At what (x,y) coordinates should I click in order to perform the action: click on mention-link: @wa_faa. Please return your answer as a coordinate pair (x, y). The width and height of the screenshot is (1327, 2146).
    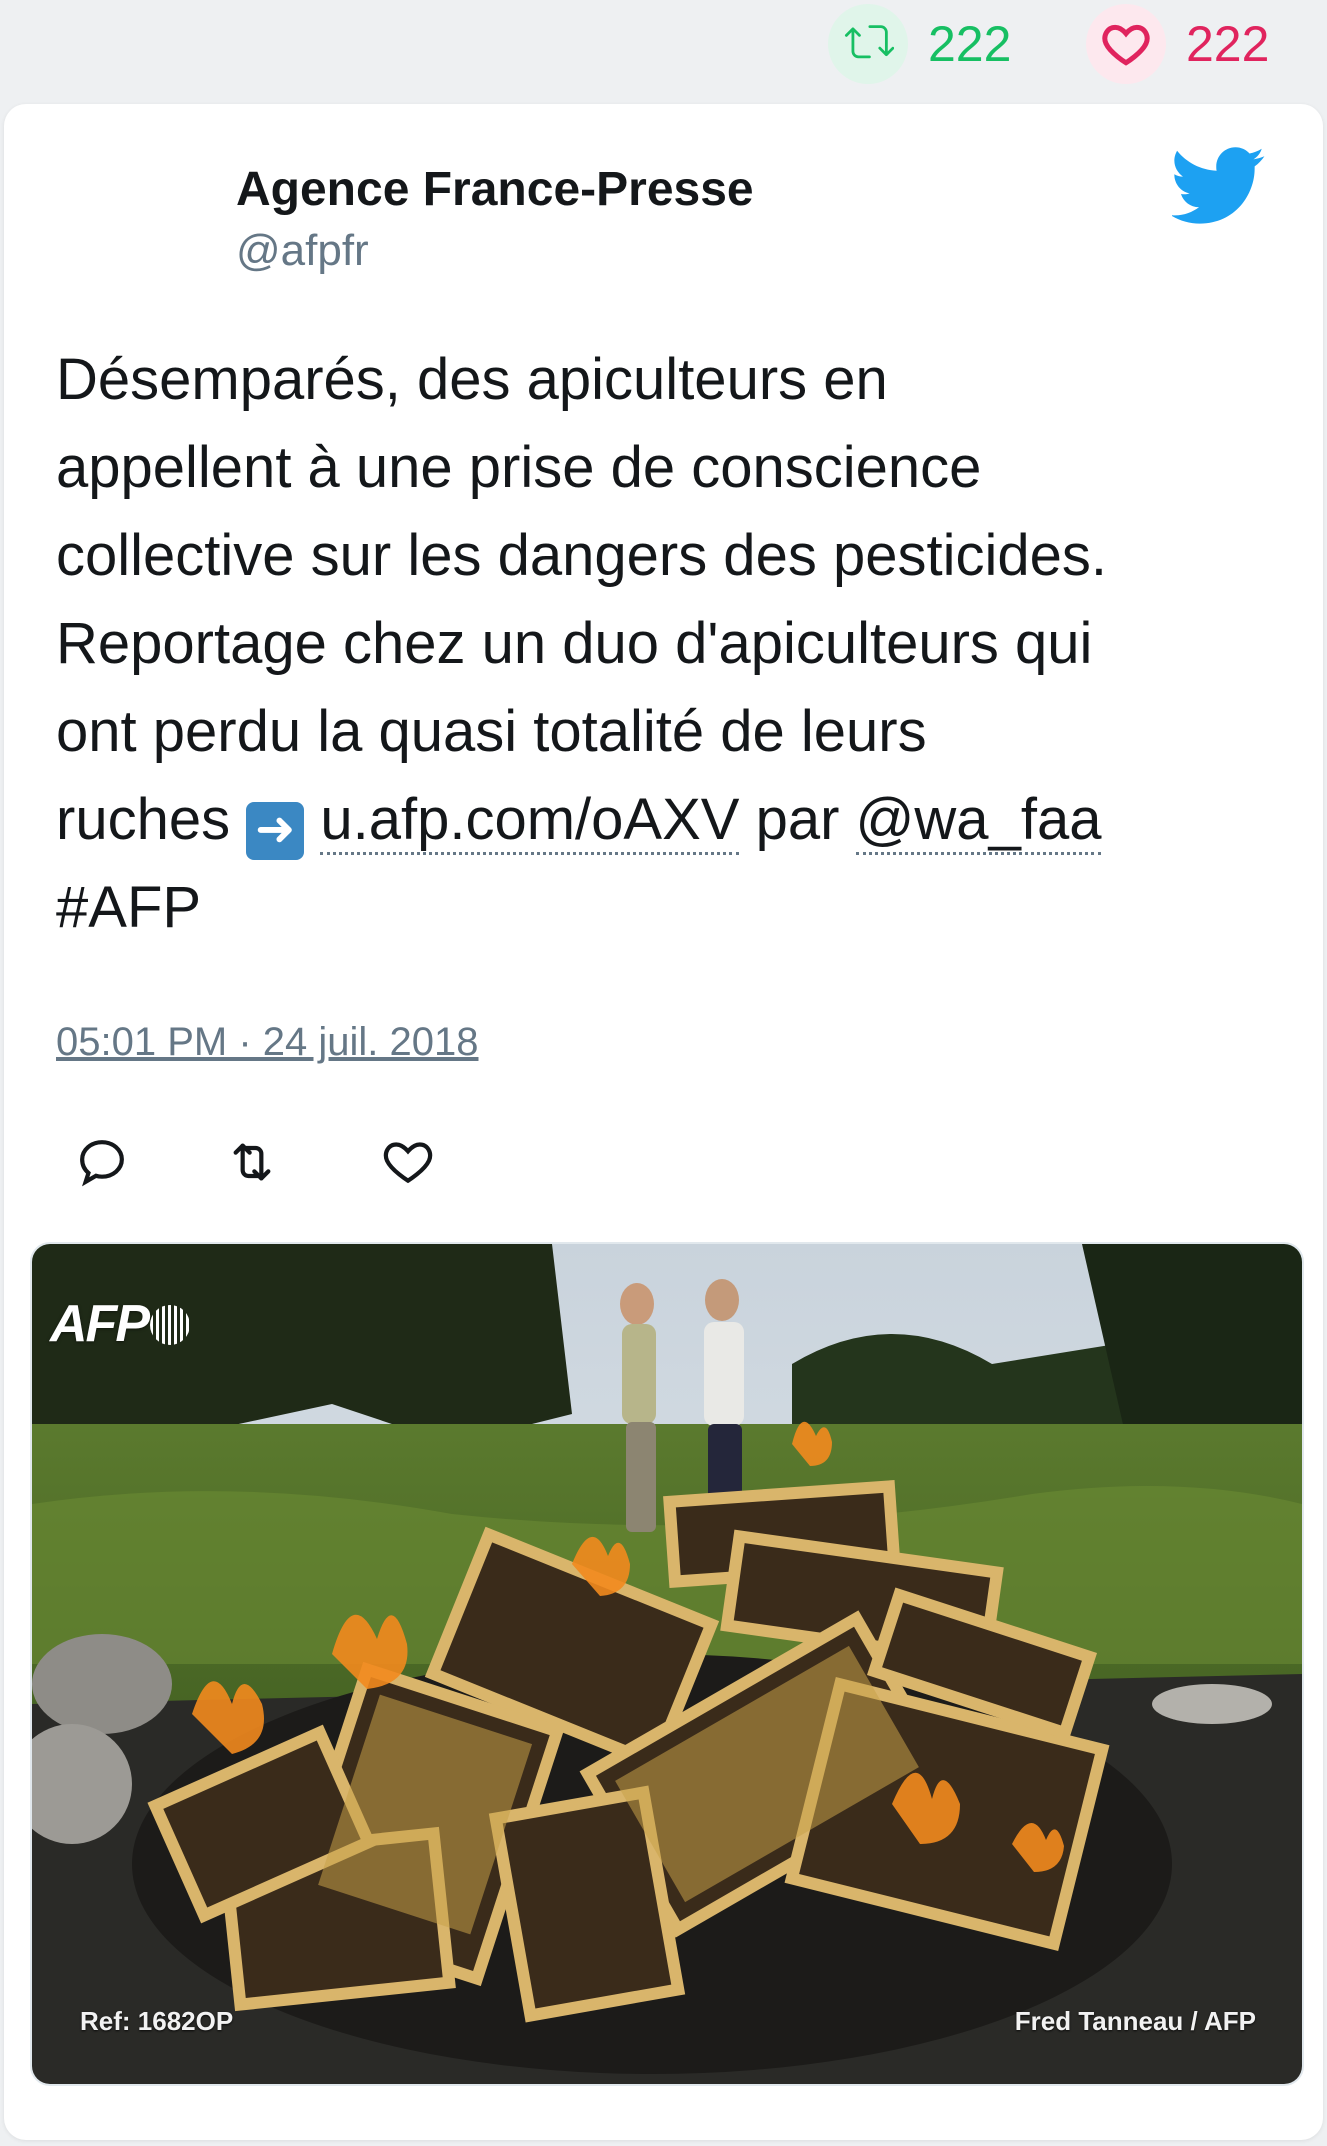
    Looking at the image, I should click on (978, 821).